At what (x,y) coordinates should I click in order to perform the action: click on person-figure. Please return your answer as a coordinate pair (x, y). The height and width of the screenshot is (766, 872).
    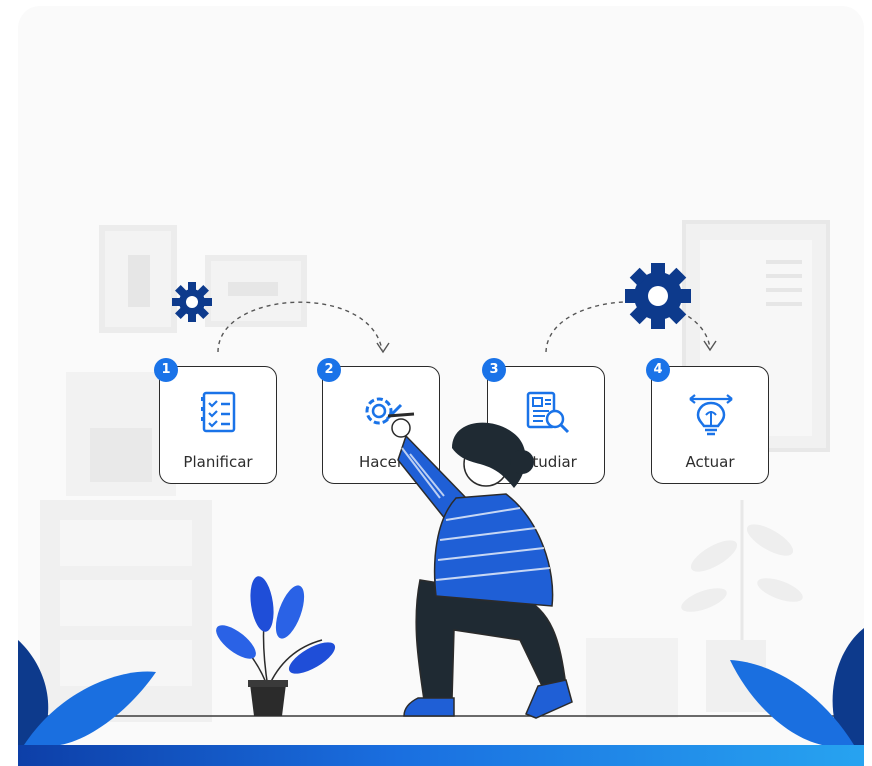
    Looking at the image, I should click on (480, 565).